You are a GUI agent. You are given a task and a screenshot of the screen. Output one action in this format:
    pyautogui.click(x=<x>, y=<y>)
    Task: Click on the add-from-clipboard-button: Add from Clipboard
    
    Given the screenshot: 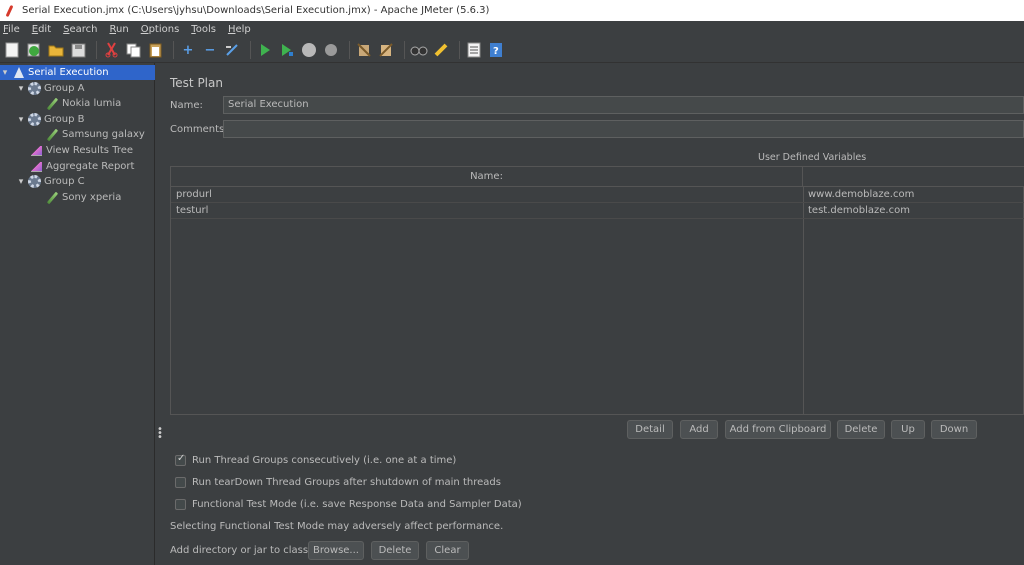 What is the action you would take?
    pyautogui.click(x=778, y=429)
    